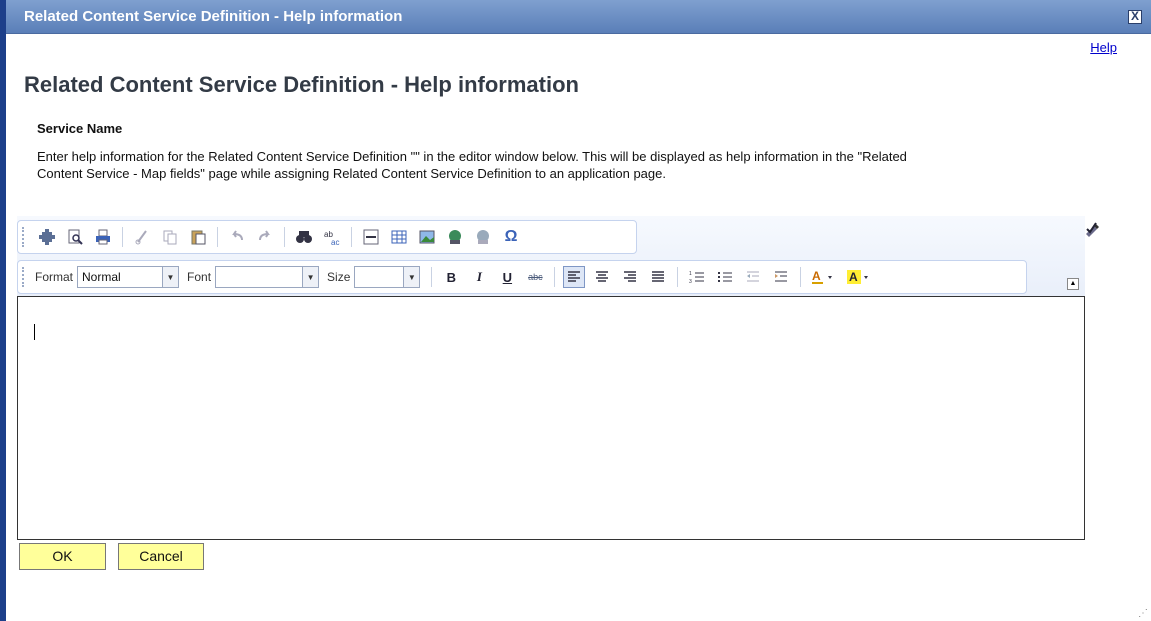 This screenshot has width=1151, height=621. I want to click on print-icon, so click(103, 237).